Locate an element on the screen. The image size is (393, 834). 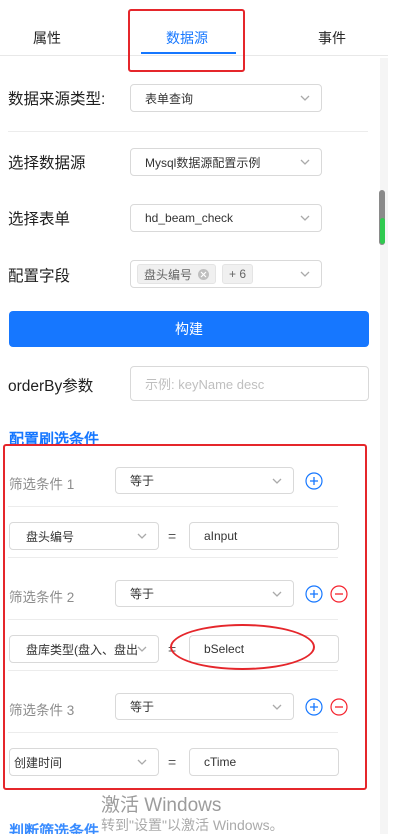
condition-3-value: cTime is located at coordinates (220, 762).